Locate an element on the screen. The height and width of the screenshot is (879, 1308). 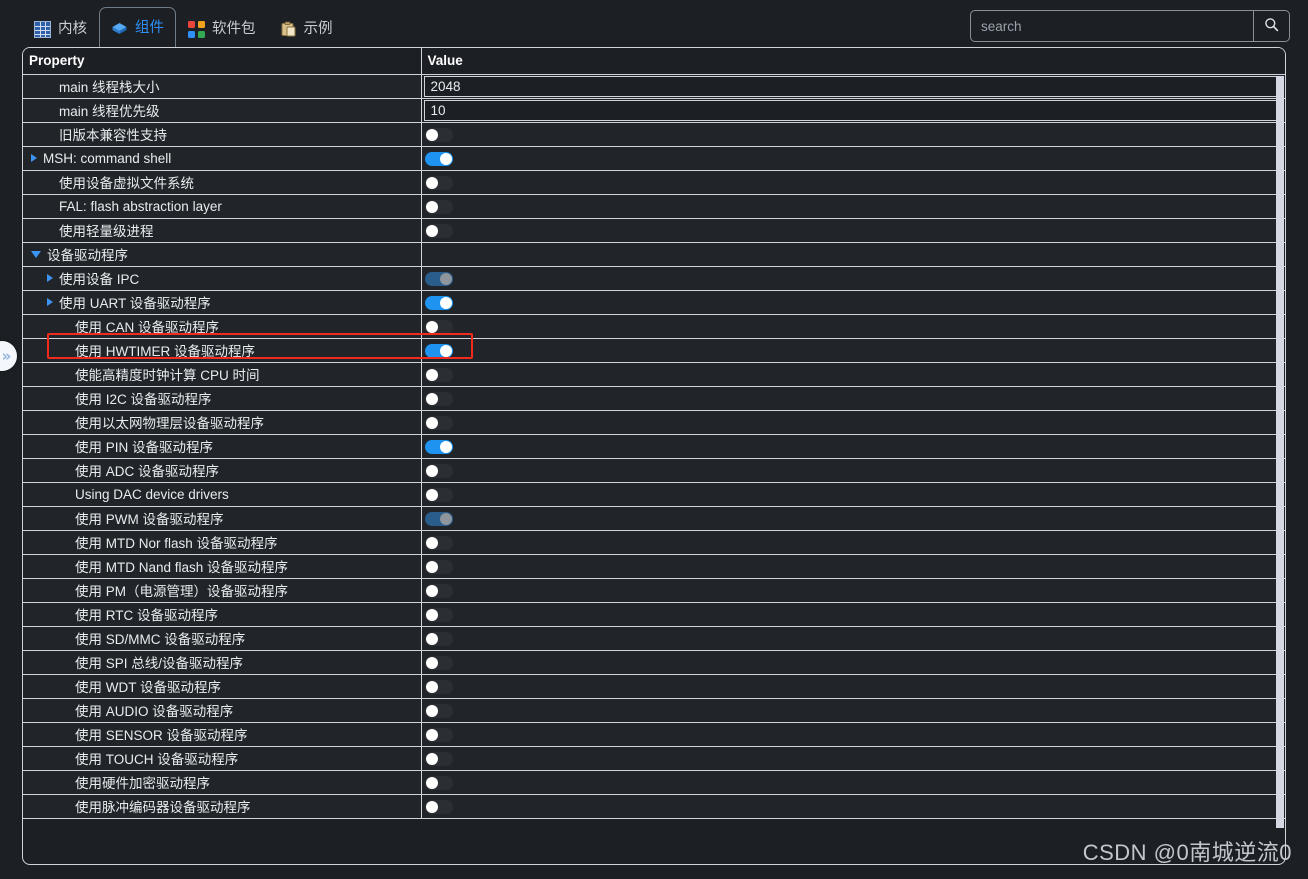
table-row: 使用以太网物理层设备驱动程序 is located at coordinates (654, 422).